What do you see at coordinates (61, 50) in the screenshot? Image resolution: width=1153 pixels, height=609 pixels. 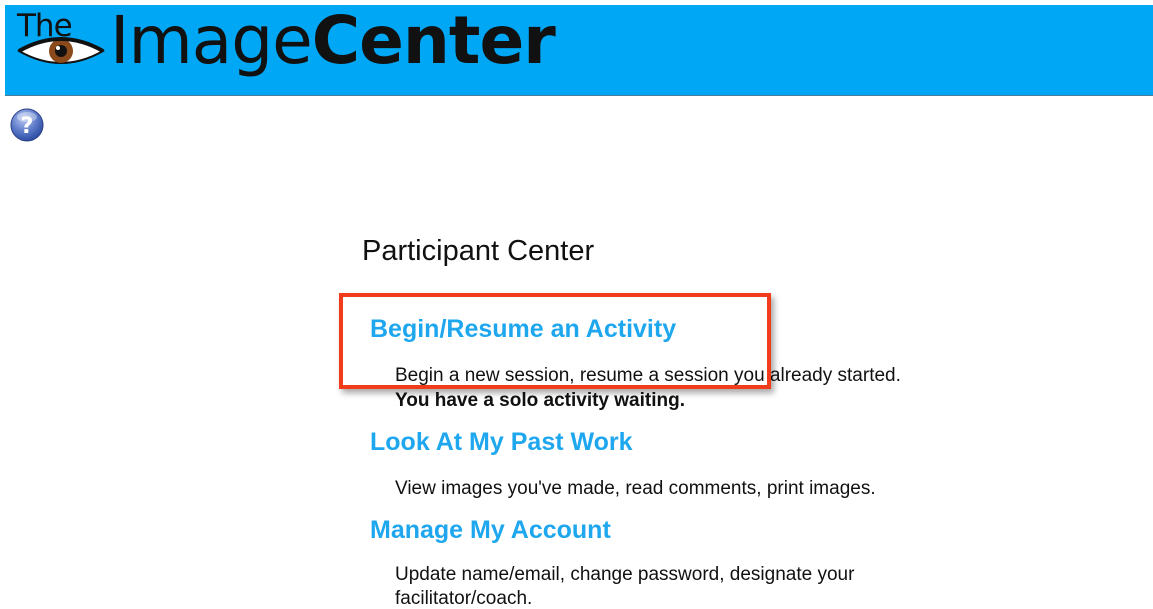 I see `eye-icon` at bounding box center [61, 50].